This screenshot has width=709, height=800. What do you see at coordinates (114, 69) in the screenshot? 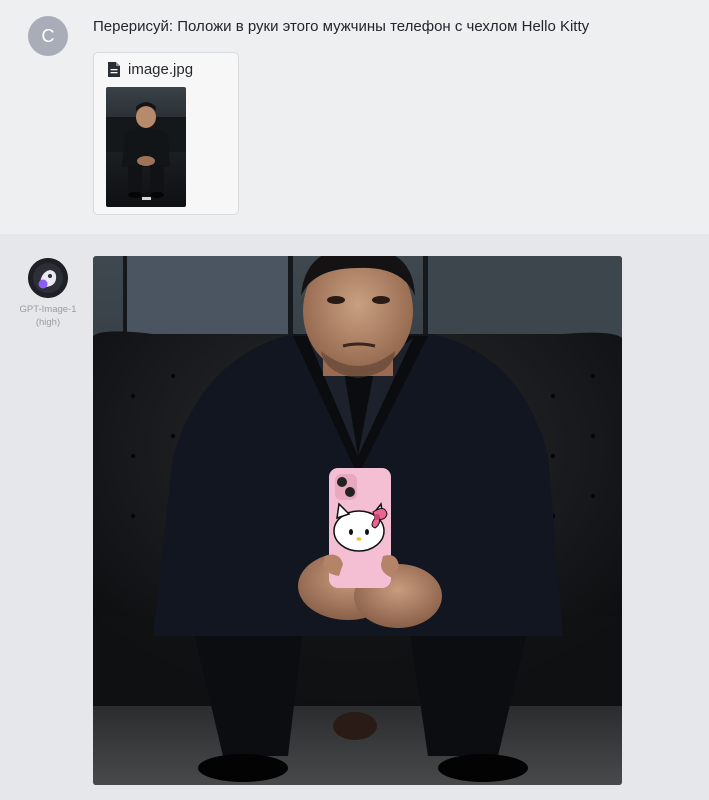
I see `file-icon` at bounding box center [114, 69].